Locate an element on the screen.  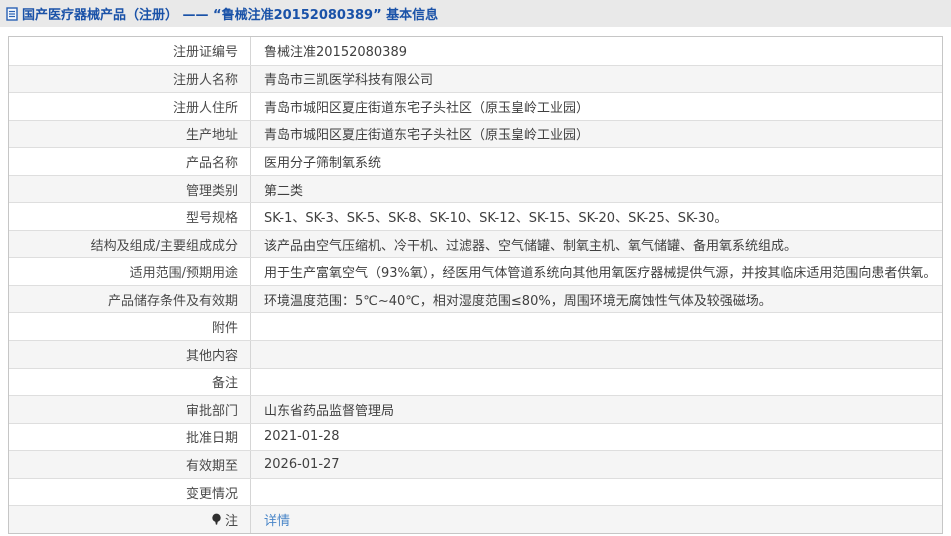
row-label: 有效期至 is located at coordinates (130, 464).